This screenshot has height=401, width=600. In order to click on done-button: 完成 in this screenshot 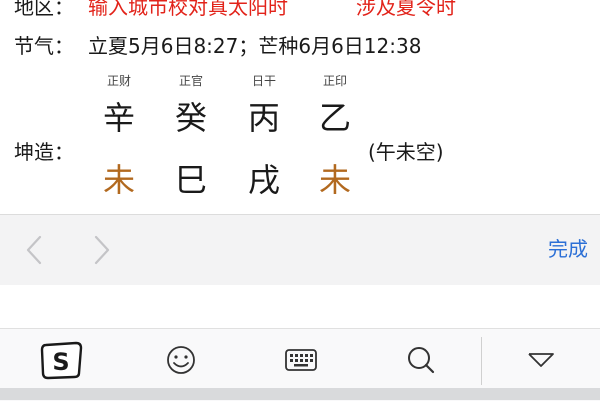, I will do `click(568, 249)`.